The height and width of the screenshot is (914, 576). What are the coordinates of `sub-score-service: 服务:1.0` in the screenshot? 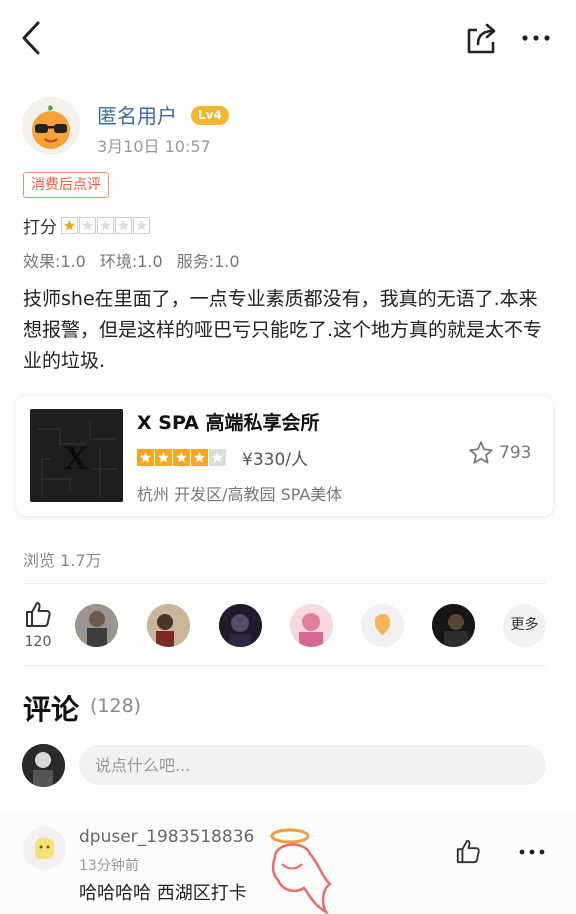 It's located at (208, 261).